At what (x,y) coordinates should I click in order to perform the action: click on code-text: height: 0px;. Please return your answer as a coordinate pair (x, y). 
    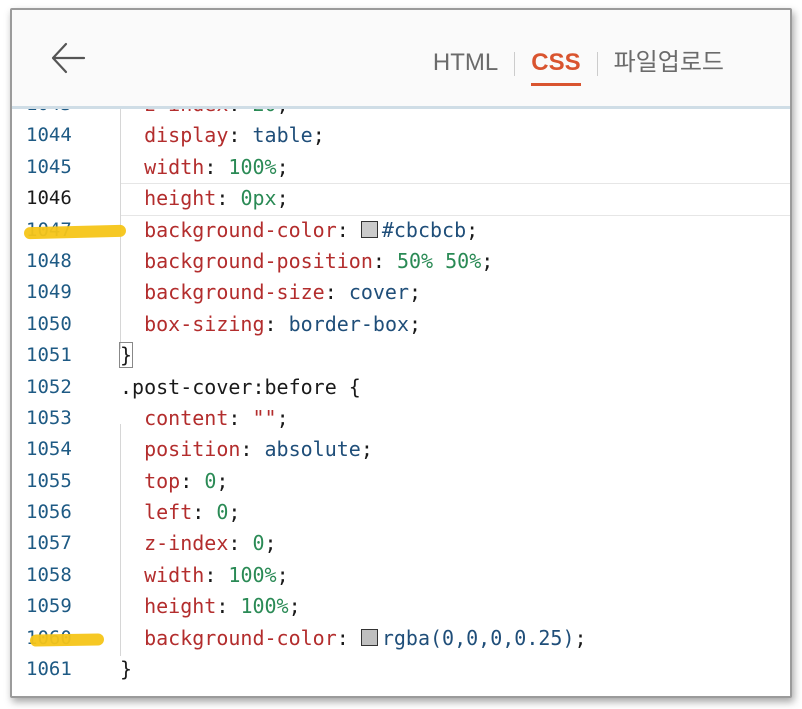
    Looking at the image, I should click on (204, 198).